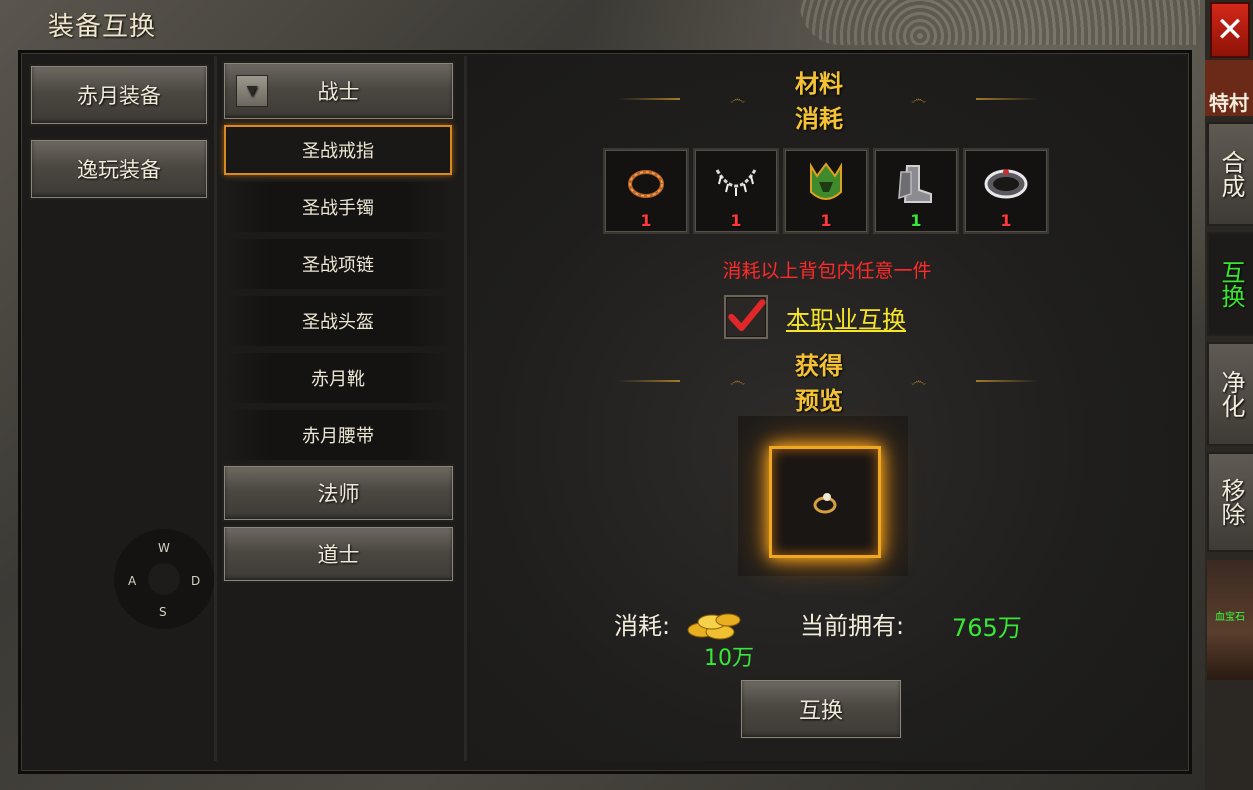  I want to click on preview-item-slot, so click(825, 502).